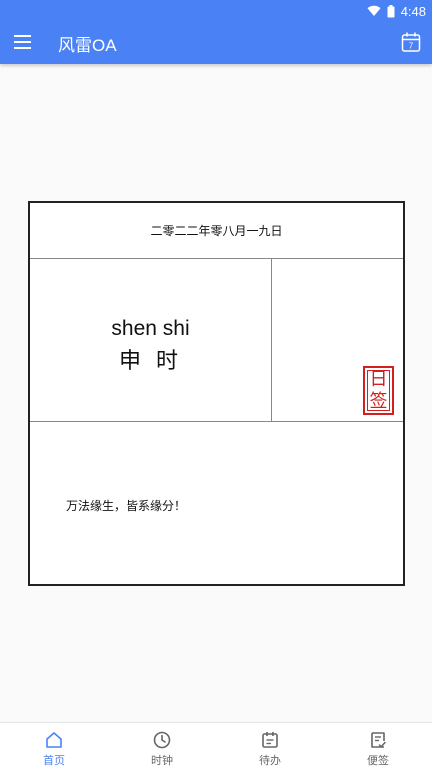 Image resolution: width=432 pixels, height=769 pixels. Describe the element at coordinates (413, 11) in the screenshot. I see `status-time: 4:48` at that location.